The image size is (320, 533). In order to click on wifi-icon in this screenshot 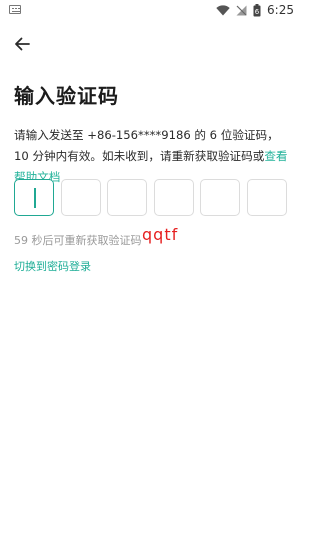, I will do `click(223, 9)`.